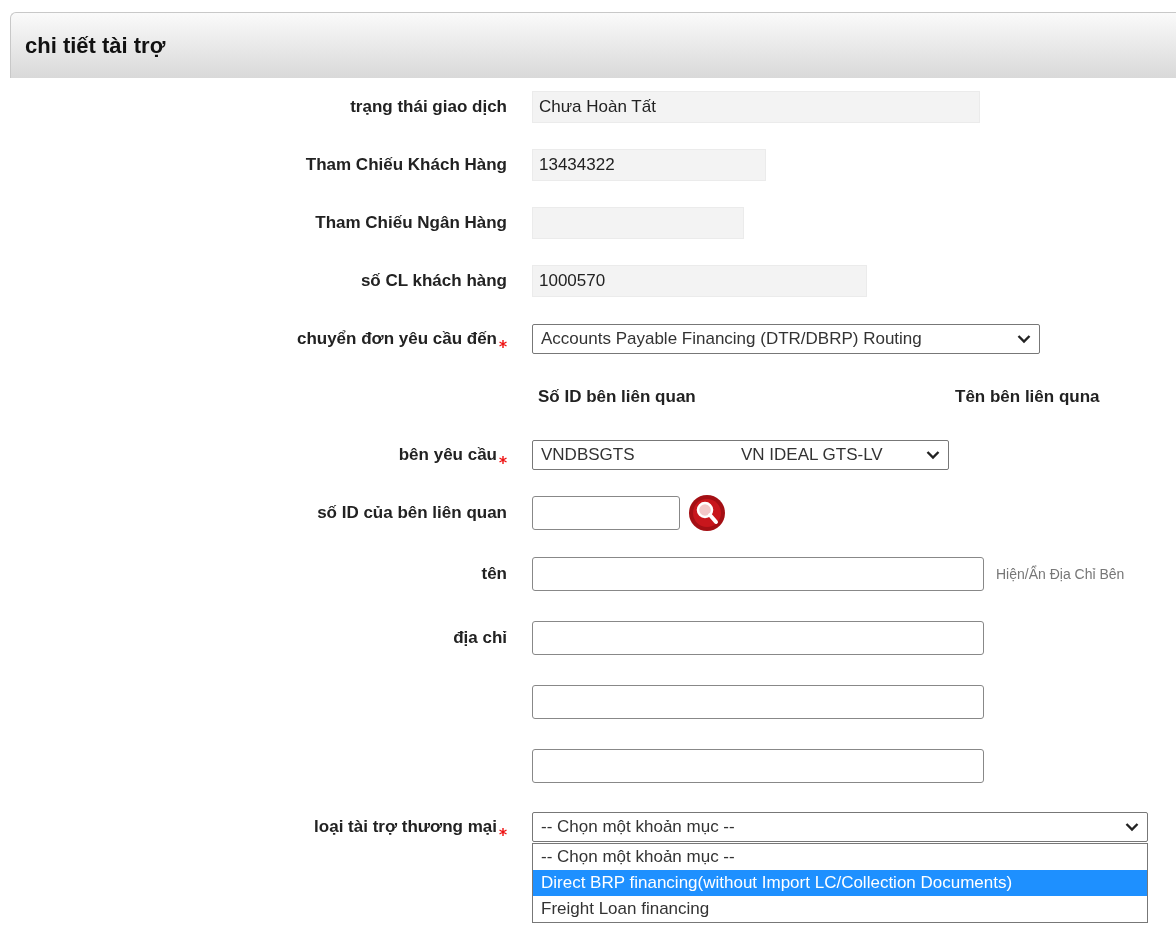 The height and width of the screenshot is (925, 1176). What do you see at coordinates (840, 909) in the screenshot?
I see `dropdown-option: Freight Loan financing` at bounding box center [840, 909].